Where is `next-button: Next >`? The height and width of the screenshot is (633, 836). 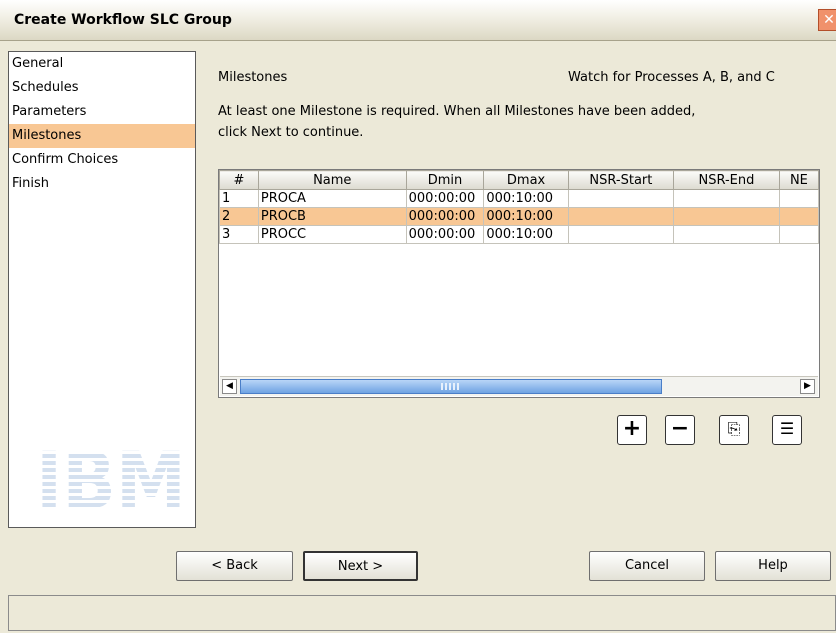 next-button: Next > is located at coordinates (360, 566).